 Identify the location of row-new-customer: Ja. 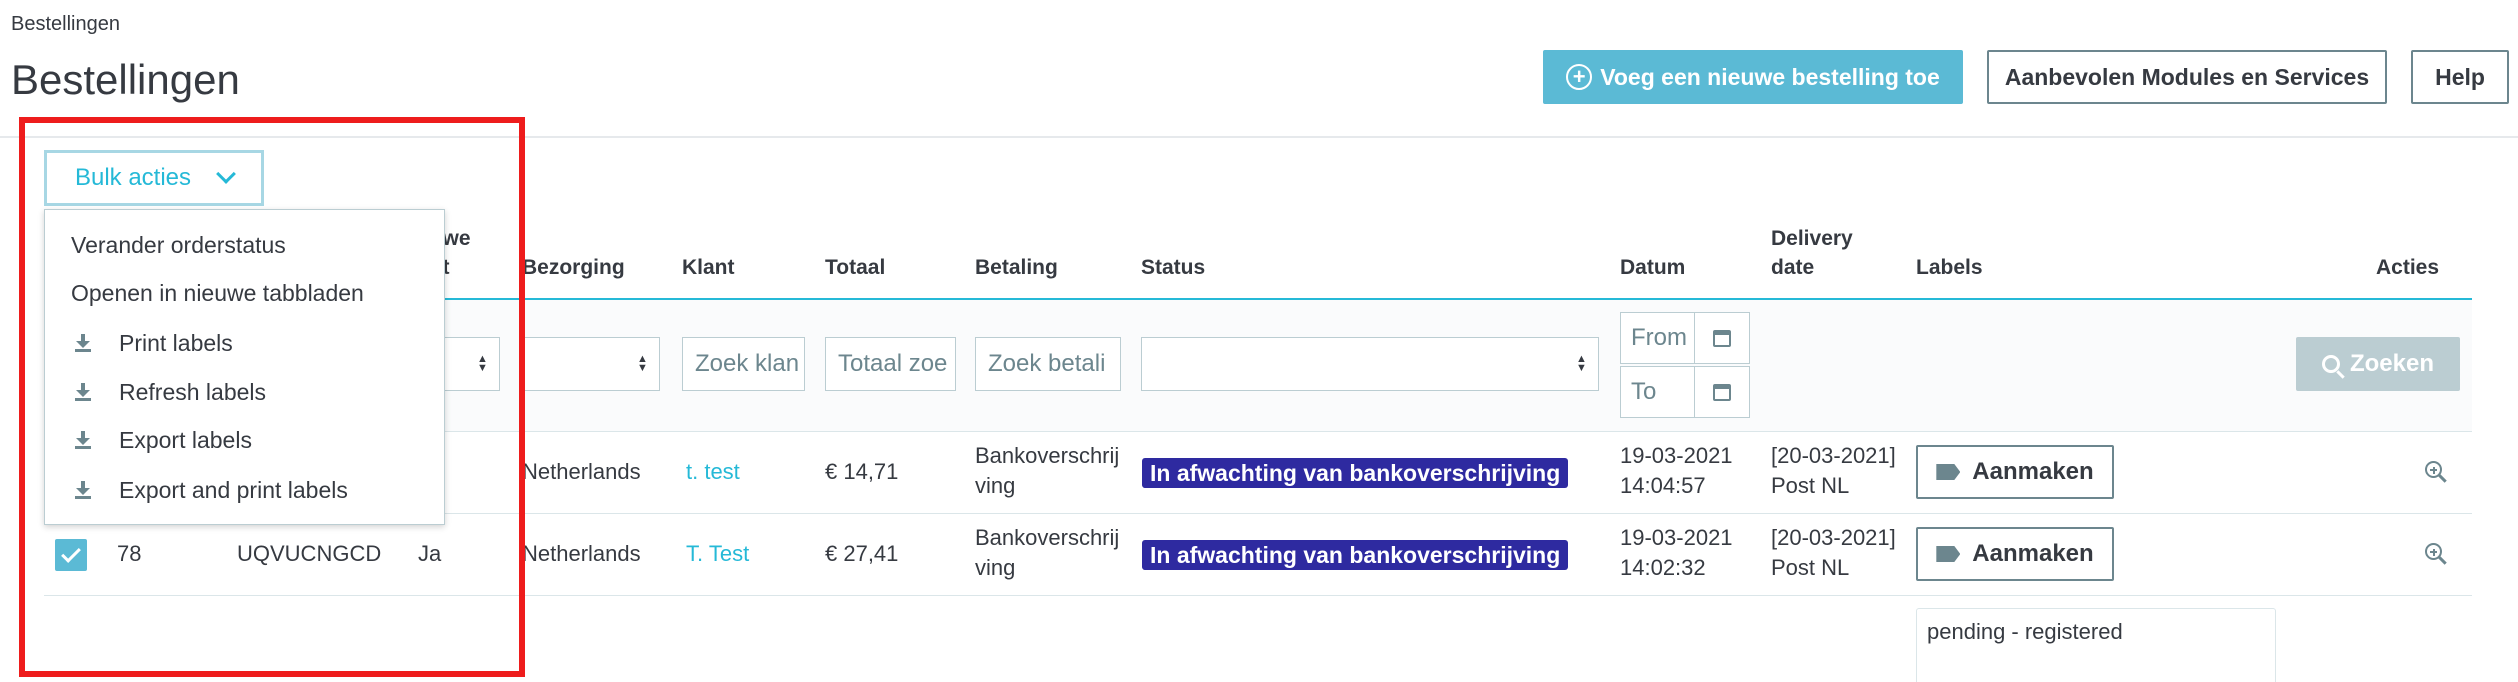
(430, 553).